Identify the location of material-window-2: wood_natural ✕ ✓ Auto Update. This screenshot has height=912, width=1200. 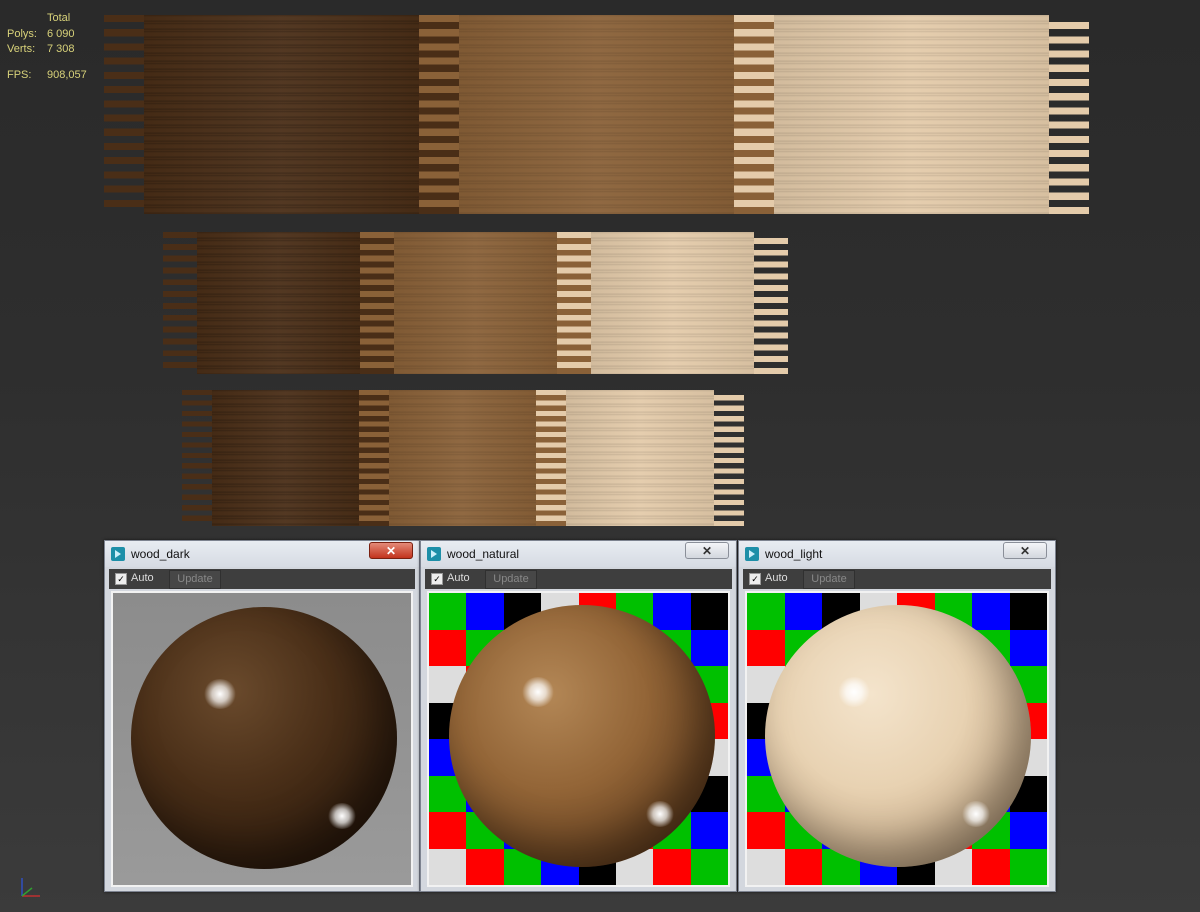
(578, 716).